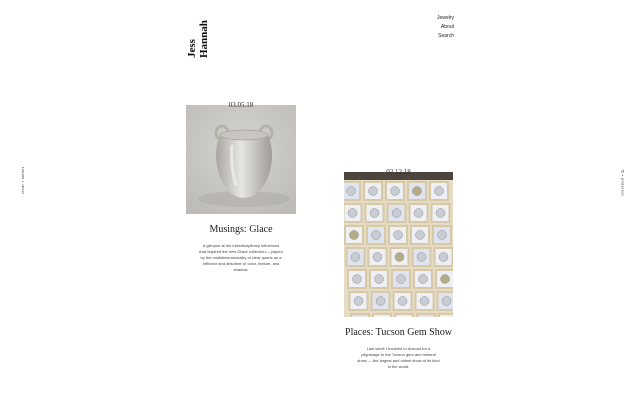  What do you see at coordinates (623, 182) in the screenshot?
I see `social-links-right: fb • pinterest` at bounding box center [623, 182].